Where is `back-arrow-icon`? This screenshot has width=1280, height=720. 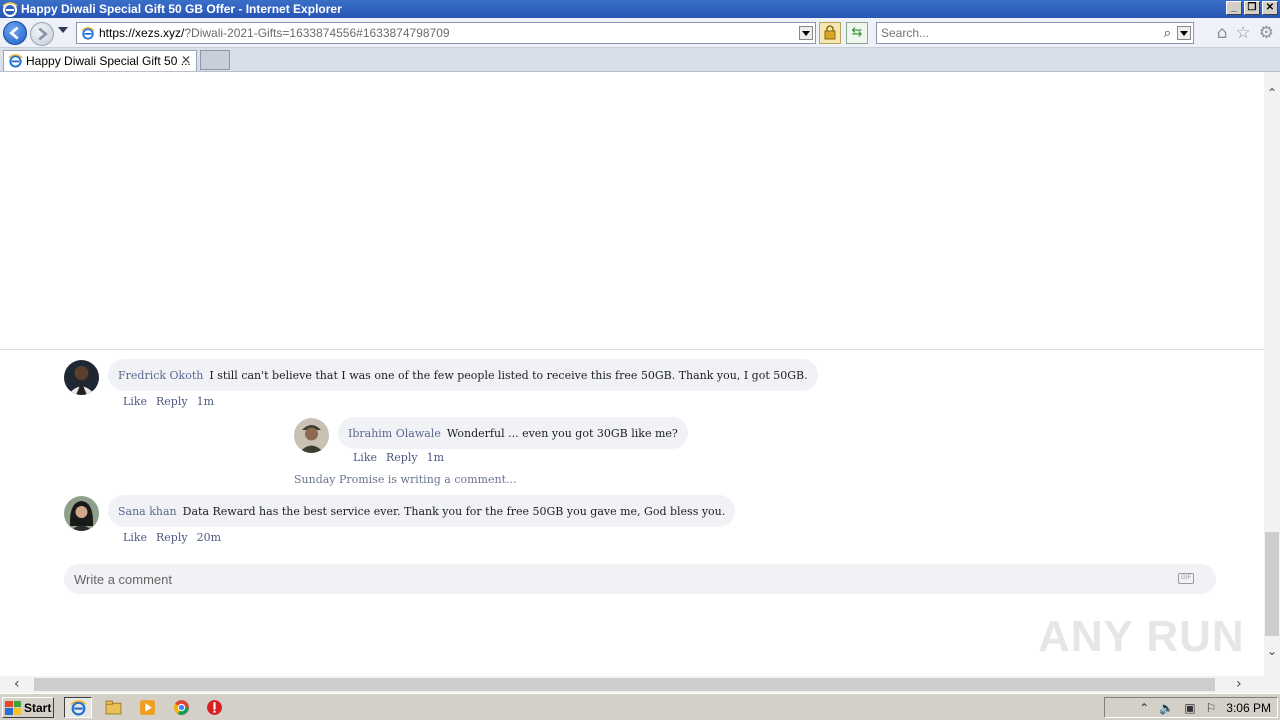
back-arrow-icon is located at coordinates (14, 33).